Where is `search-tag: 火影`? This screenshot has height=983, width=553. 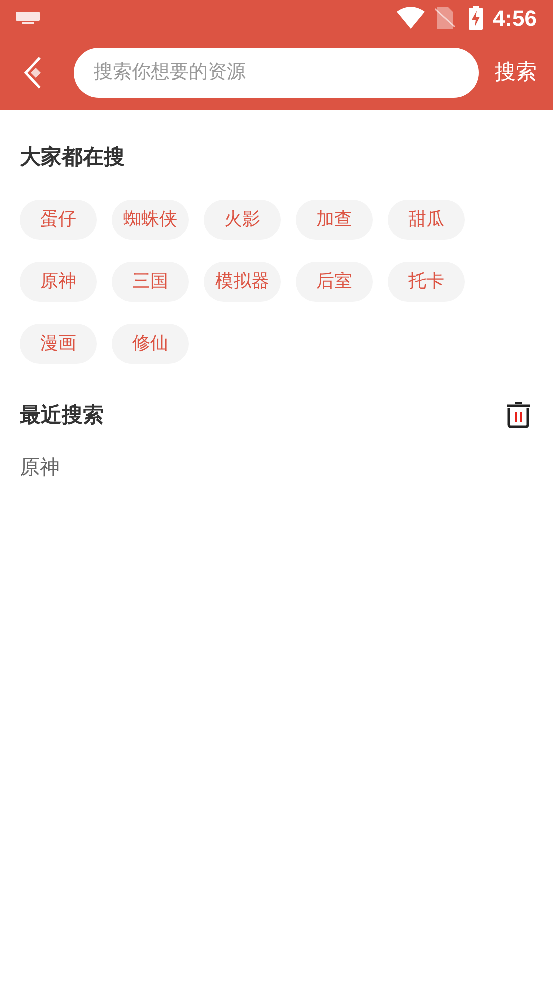
search-tag: 火影 is located at coordinates (242, 220).